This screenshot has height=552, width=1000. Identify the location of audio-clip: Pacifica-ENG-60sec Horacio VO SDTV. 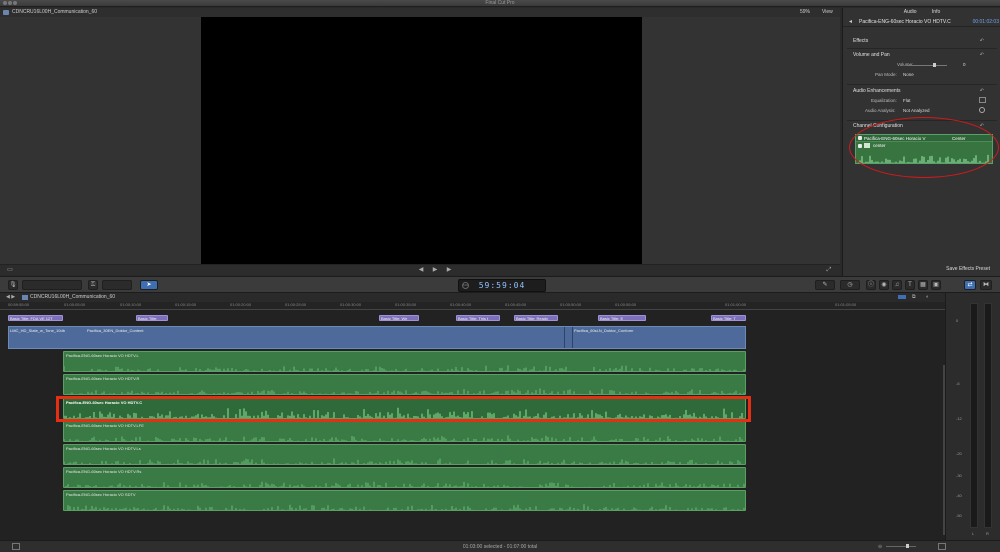
(404, 500).